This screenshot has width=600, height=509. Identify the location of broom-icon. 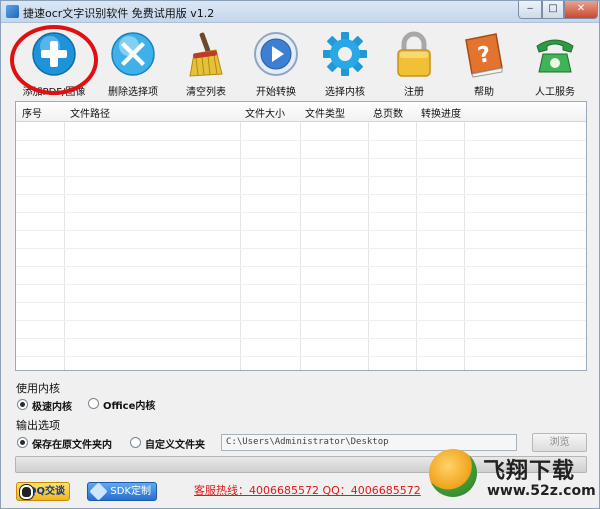
(206, 54).